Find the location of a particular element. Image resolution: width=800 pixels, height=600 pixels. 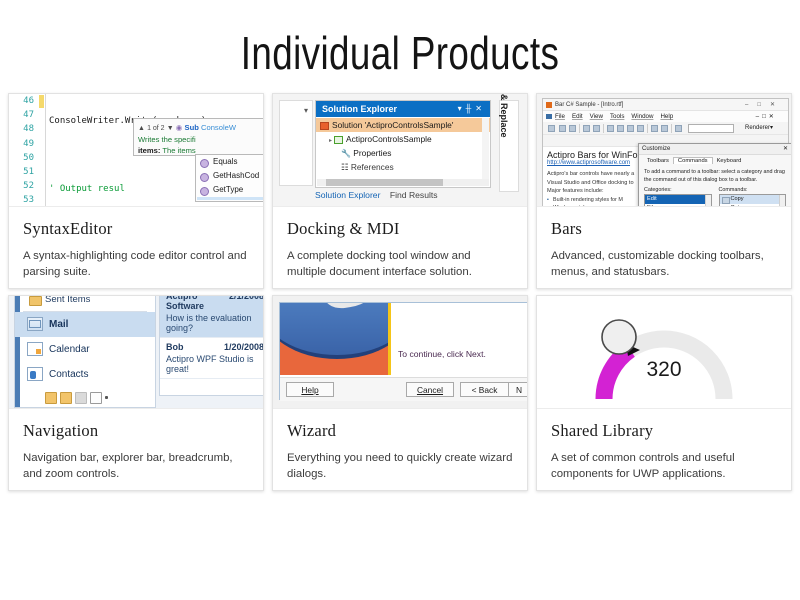

notes-icon is located at coordinates (66, 397).